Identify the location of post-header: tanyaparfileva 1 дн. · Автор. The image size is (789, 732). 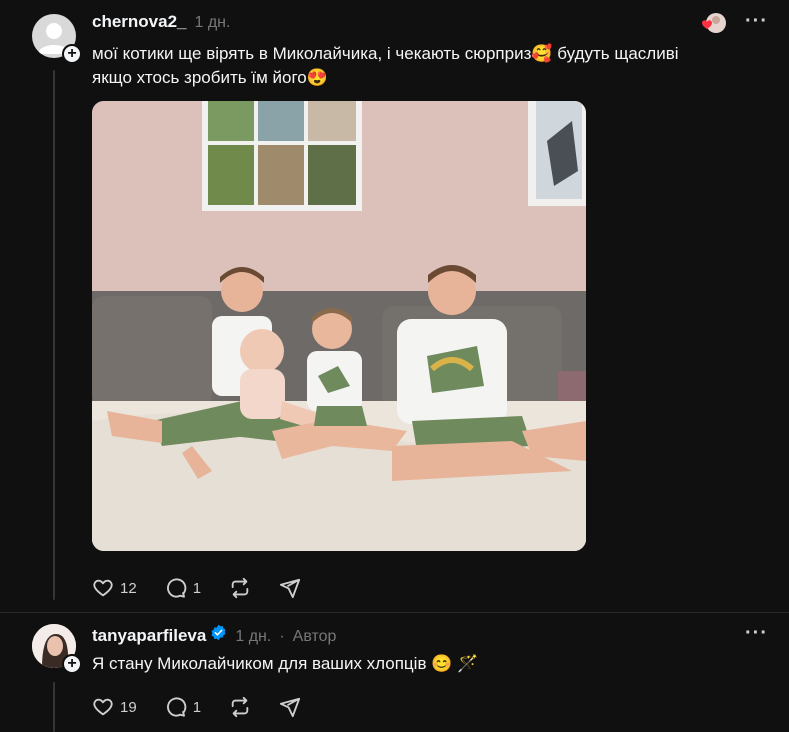
(214, 635).